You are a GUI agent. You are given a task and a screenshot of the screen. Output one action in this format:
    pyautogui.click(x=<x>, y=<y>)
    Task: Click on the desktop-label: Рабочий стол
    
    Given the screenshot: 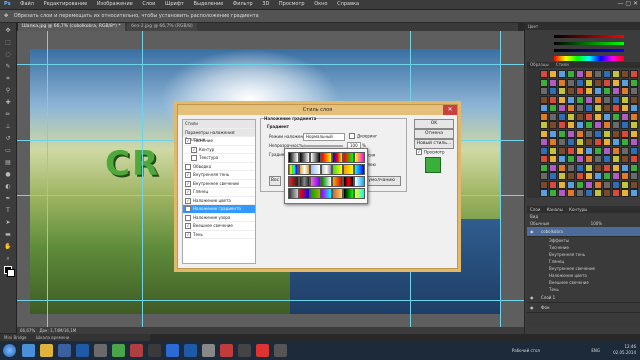 What is the action you would take?
    pyautogui.click(x=526, y=350)
    